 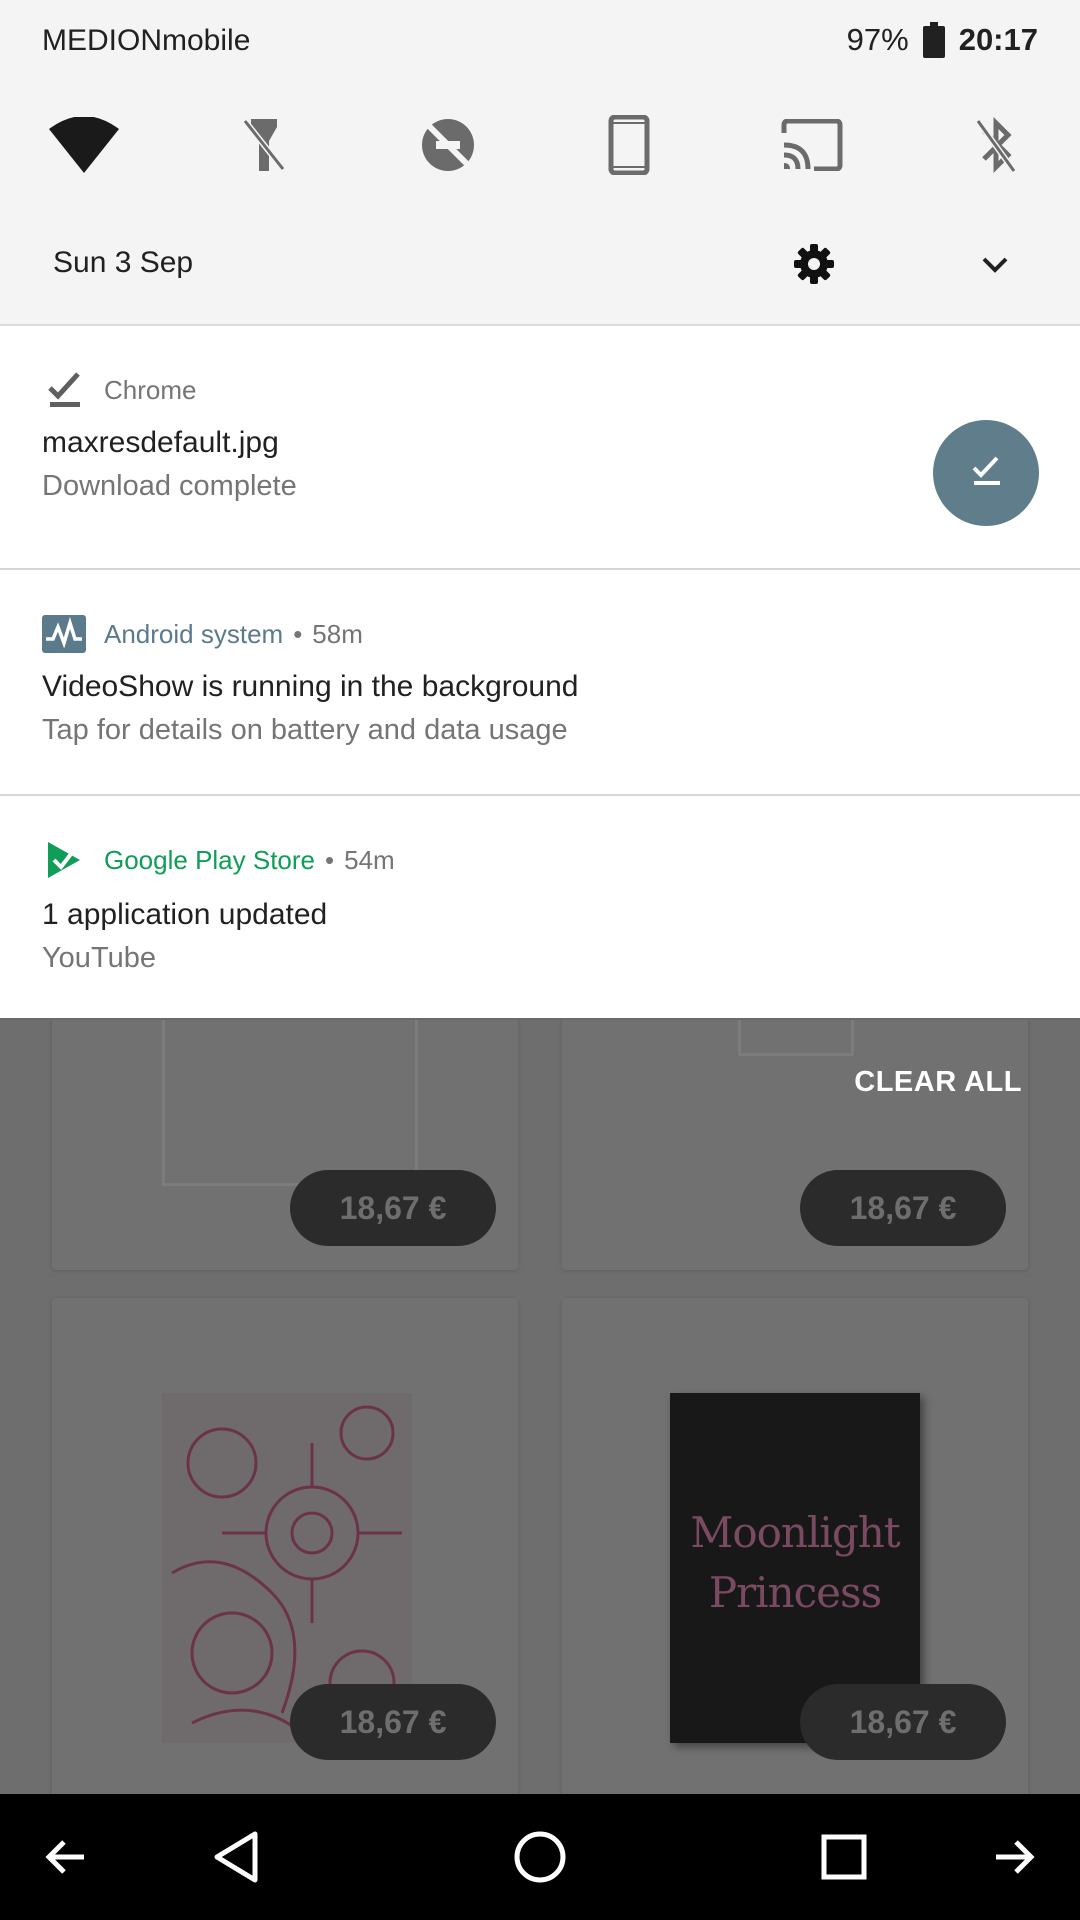 I want to click on notification-header: Chrome, so click(x=119, y=390).